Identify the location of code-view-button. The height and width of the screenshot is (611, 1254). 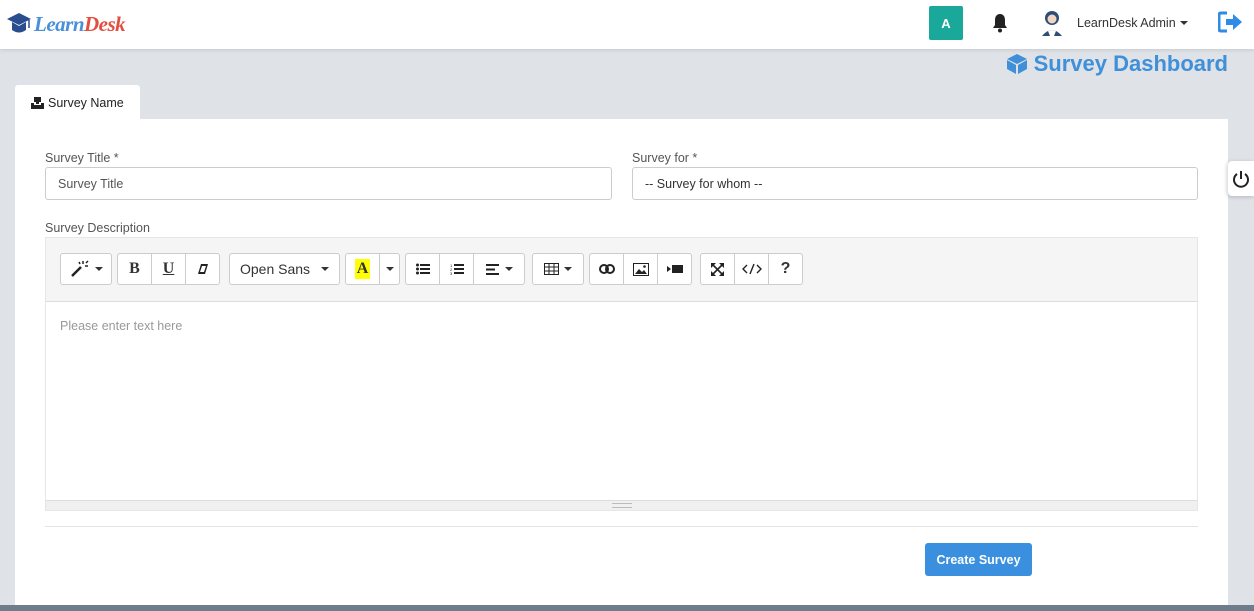
(751, 269).